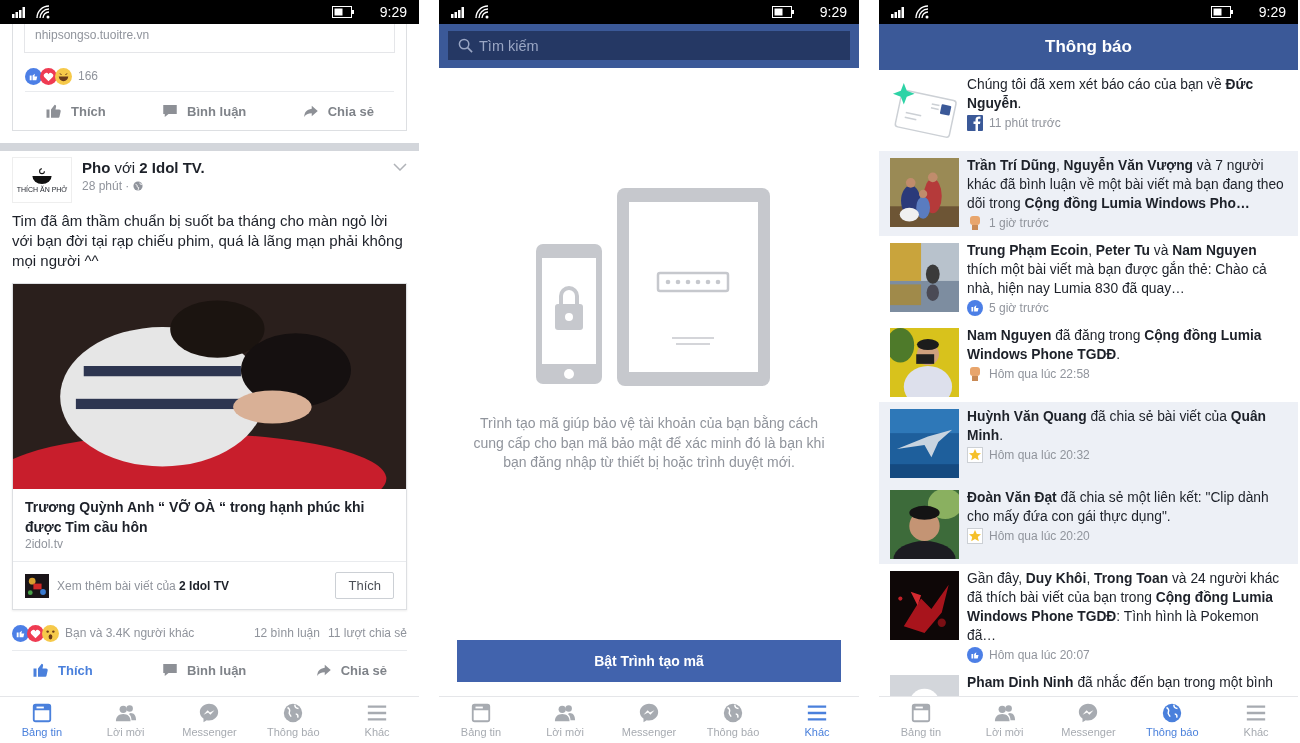 The image size is (1300, 743). What do you see at coordinates (1111, 94) in the screenshot?
I see `notification-text: Chúng tôi đã xem xét báo cáo của bạn về Đức Nguyễn.` at bounding box center [1111, 94].